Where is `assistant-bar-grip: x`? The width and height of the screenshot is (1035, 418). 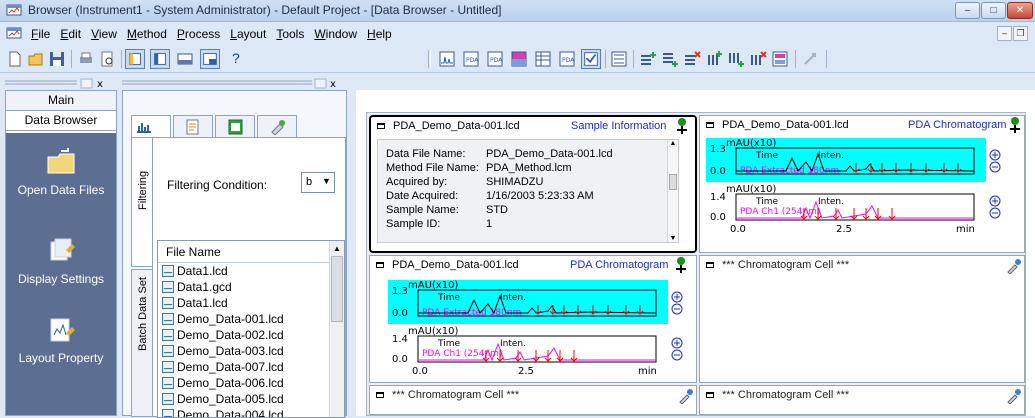
assistant-bar-grip: x is located at coordinates (57, 83).